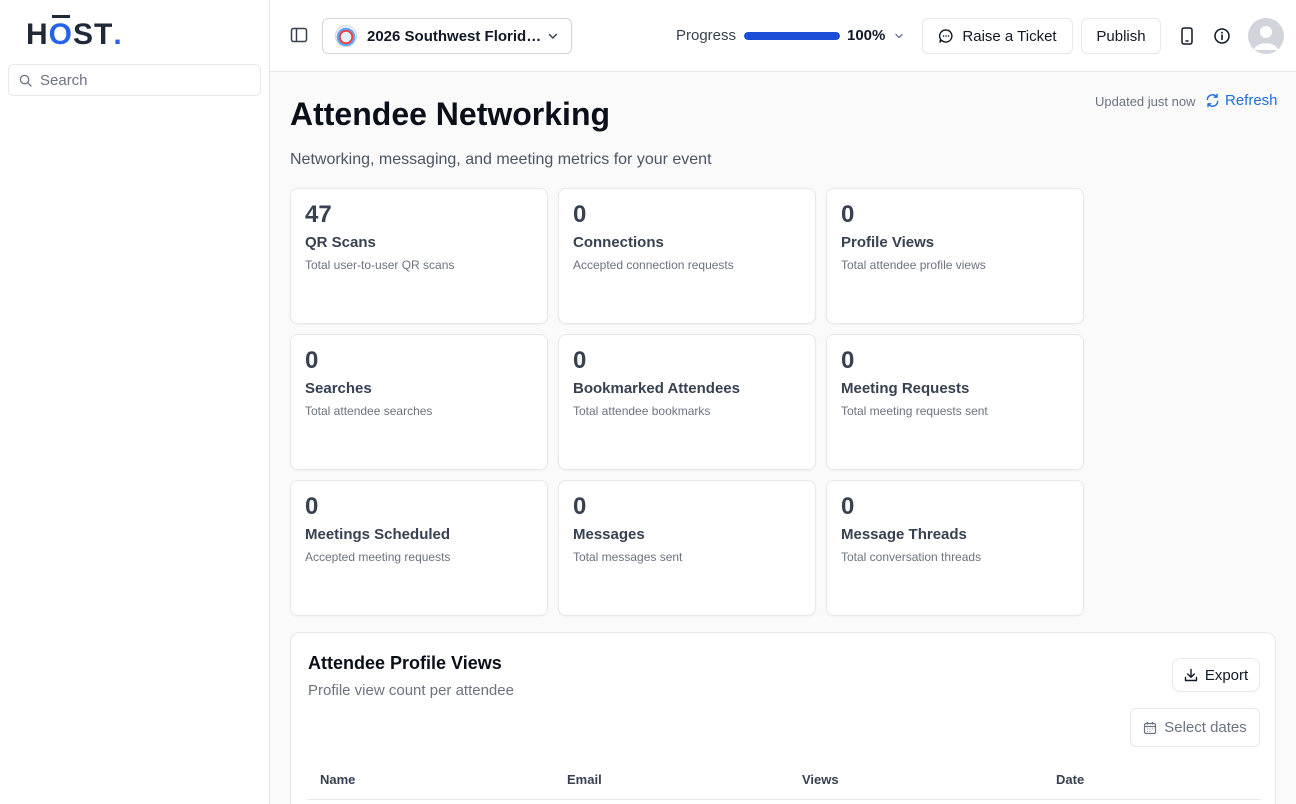 This screenshot has height=804, width=1296. Describe the element at coordinates (656, 388) in the screenshot. I see `metric-label: Bookmarked Attendees` at that location.